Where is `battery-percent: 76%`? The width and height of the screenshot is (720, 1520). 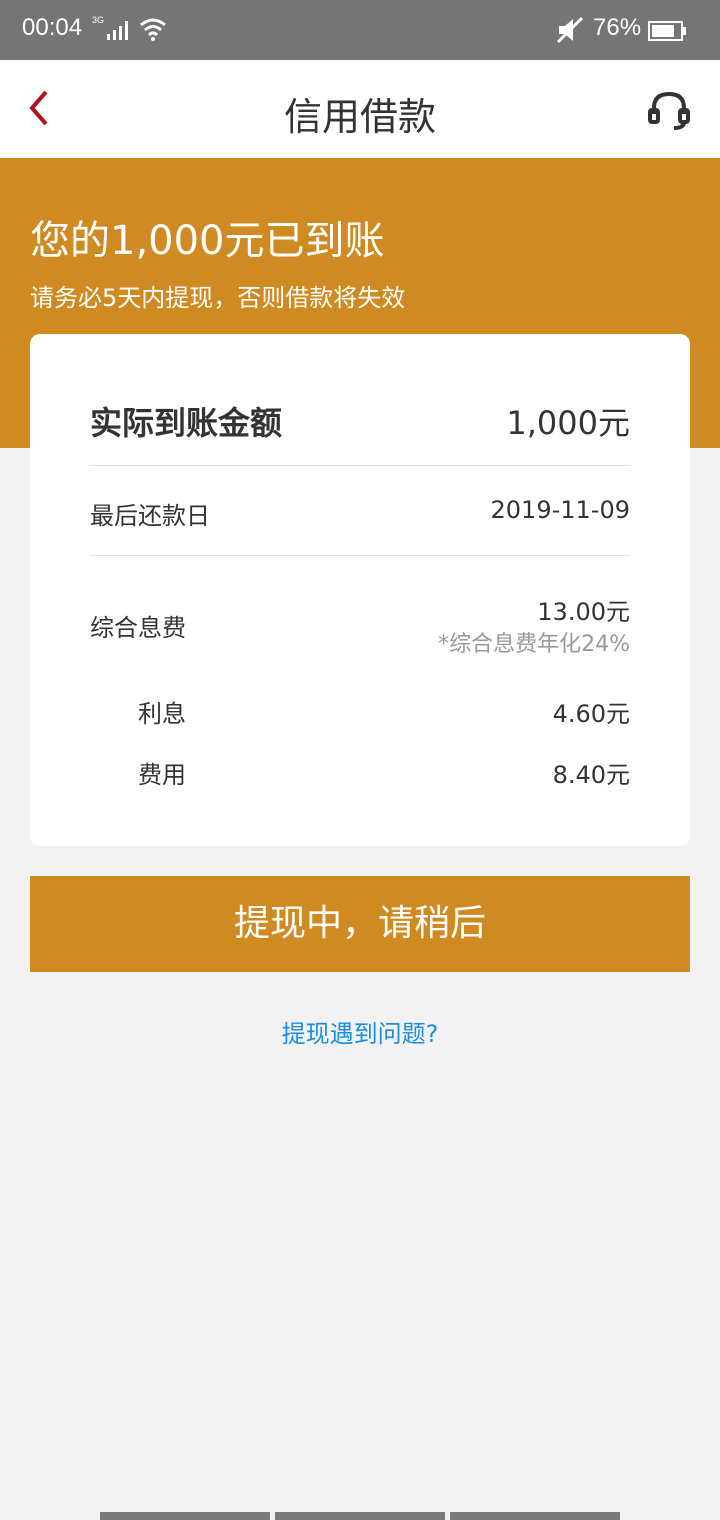 battery-percent: 76% is located at coordinates (617, 27).